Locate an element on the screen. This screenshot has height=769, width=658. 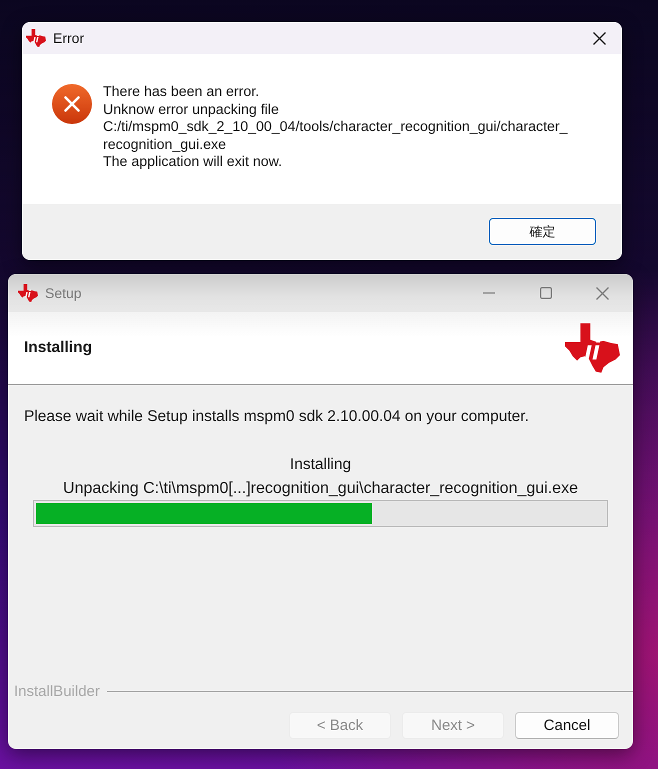
branding-text: InstallBuilder is located at coordinates (57, 691).